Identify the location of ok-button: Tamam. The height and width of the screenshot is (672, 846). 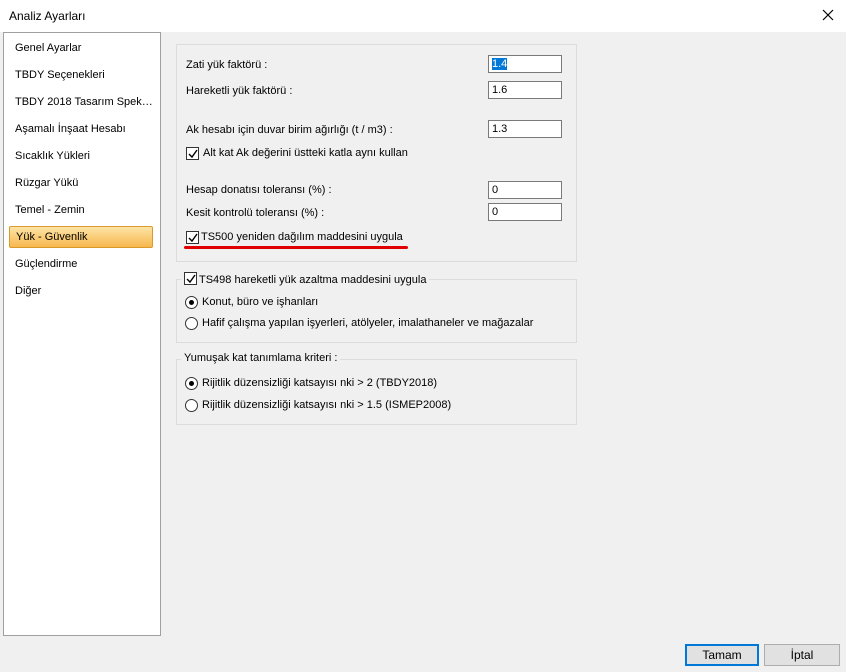
(722, 655).